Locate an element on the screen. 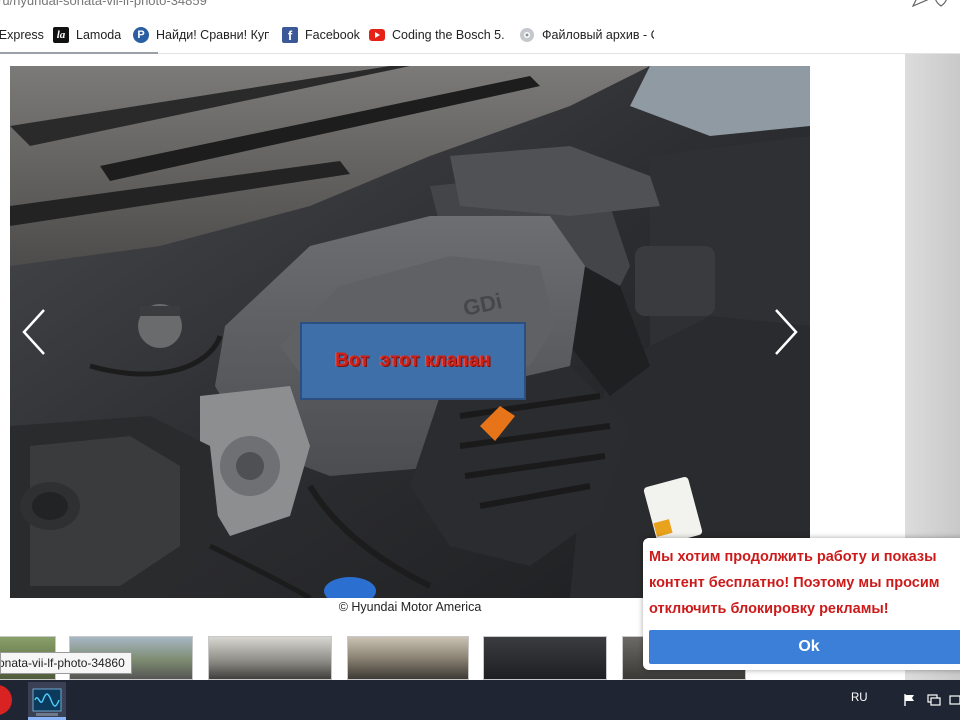  bookmark-file-archive: Файловый архив - С is located at coordinates (586, 35).